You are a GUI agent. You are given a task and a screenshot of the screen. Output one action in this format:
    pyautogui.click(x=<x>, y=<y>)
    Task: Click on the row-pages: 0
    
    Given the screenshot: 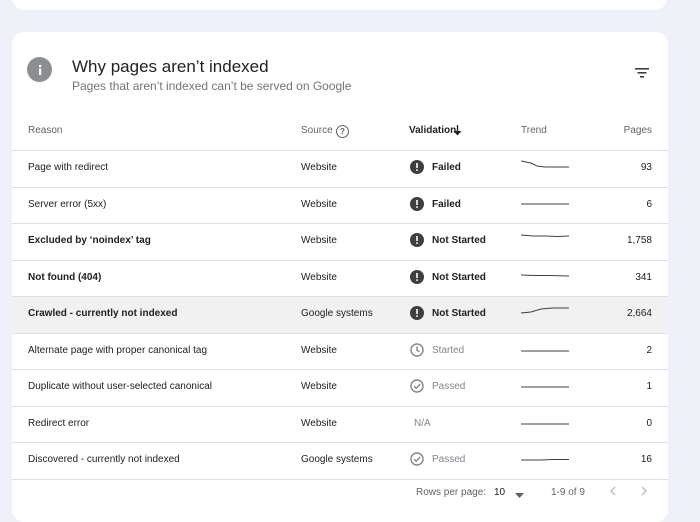 What is the action you would take?
    pyautogui.click(x=649, y=423)
    